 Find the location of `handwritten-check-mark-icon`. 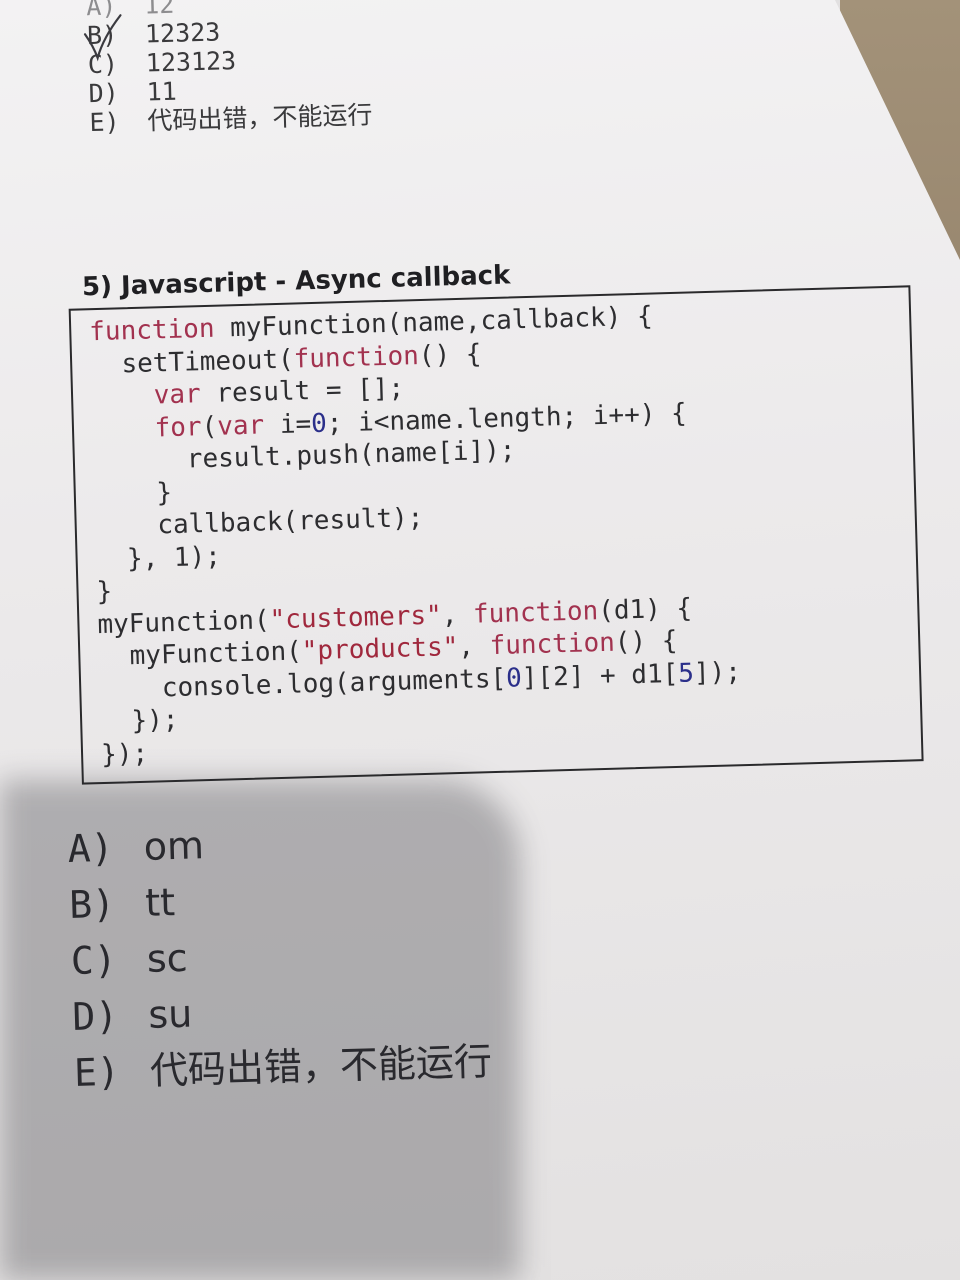

handwritten-check-mark-icon is located at coordinates (102, 38).